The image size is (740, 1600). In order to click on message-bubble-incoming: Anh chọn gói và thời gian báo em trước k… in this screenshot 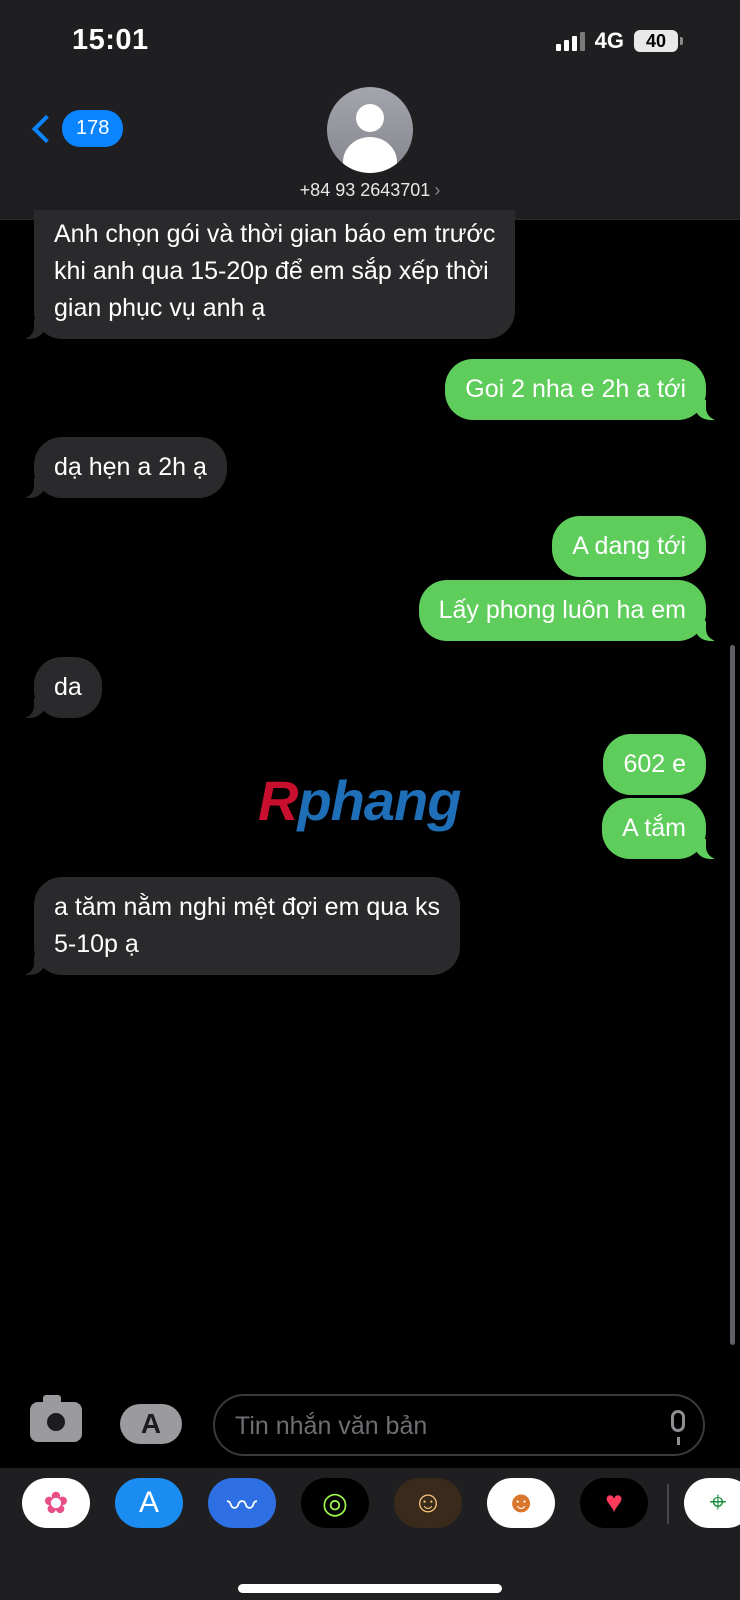, I will do `click(264, 274)`.